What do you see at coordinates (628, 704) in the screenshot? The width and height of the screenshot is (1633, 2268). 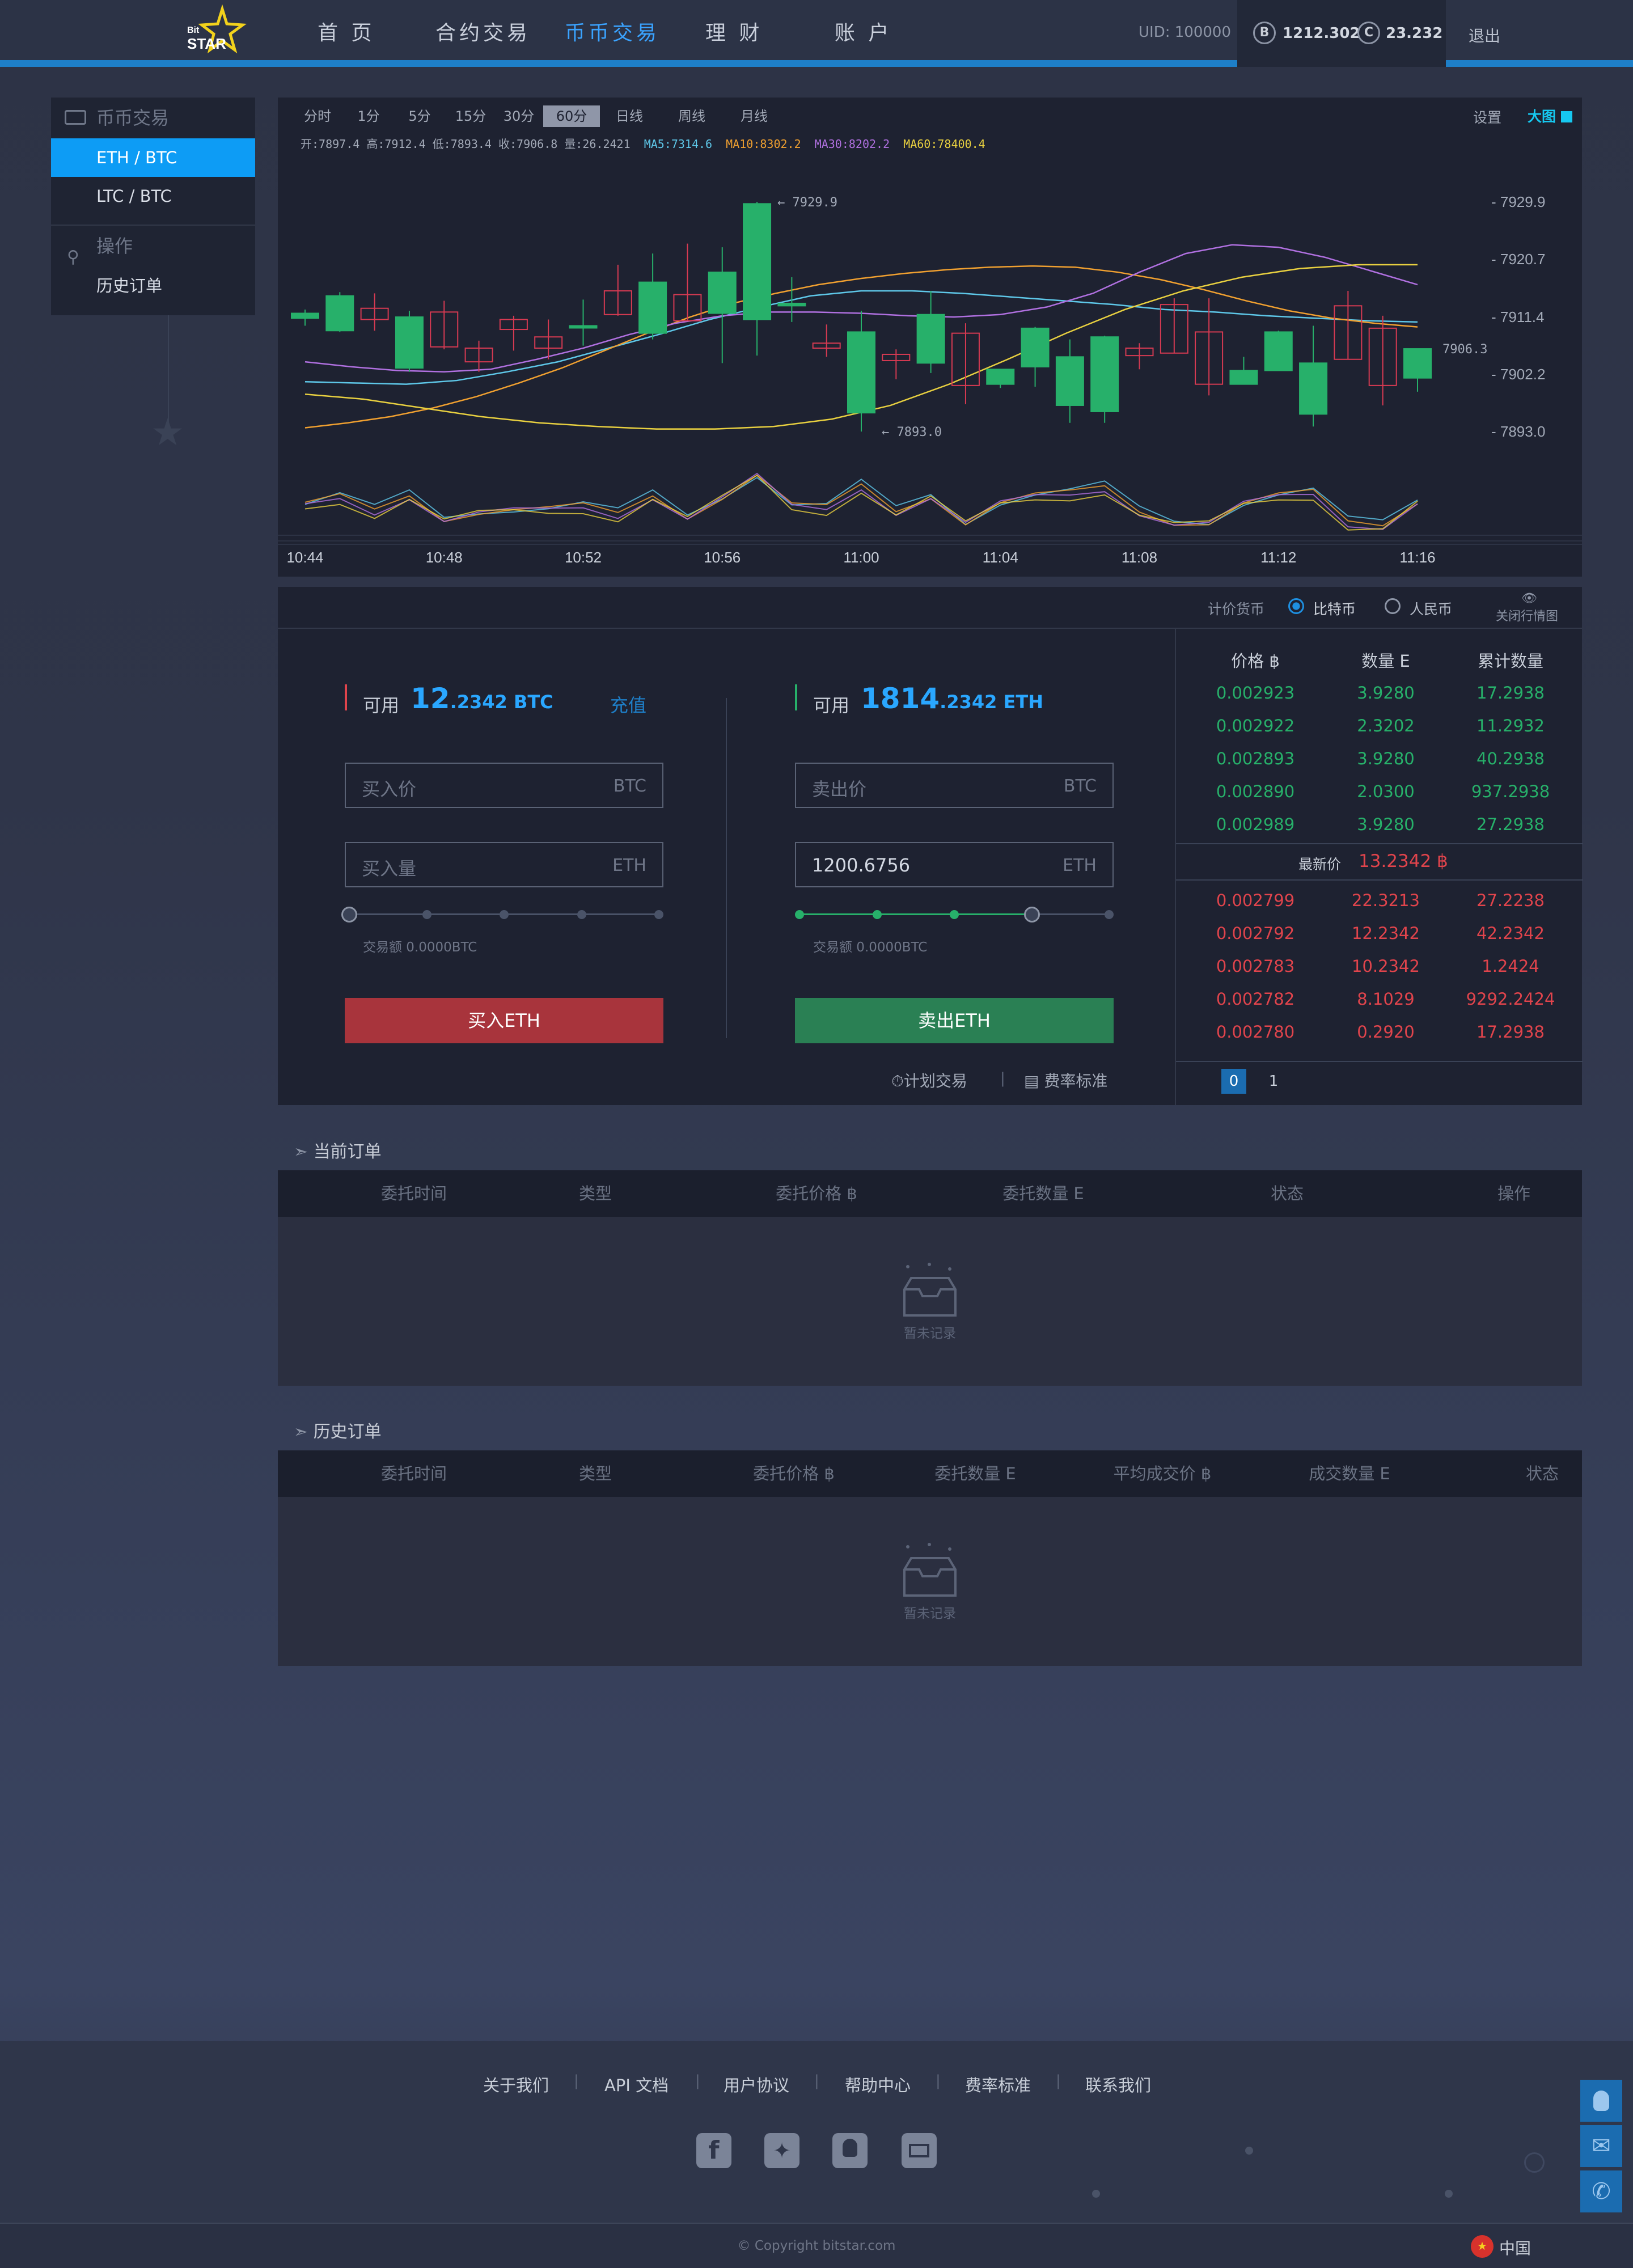 I see `deposit-link: 充值` at bounding box center [628, 704].